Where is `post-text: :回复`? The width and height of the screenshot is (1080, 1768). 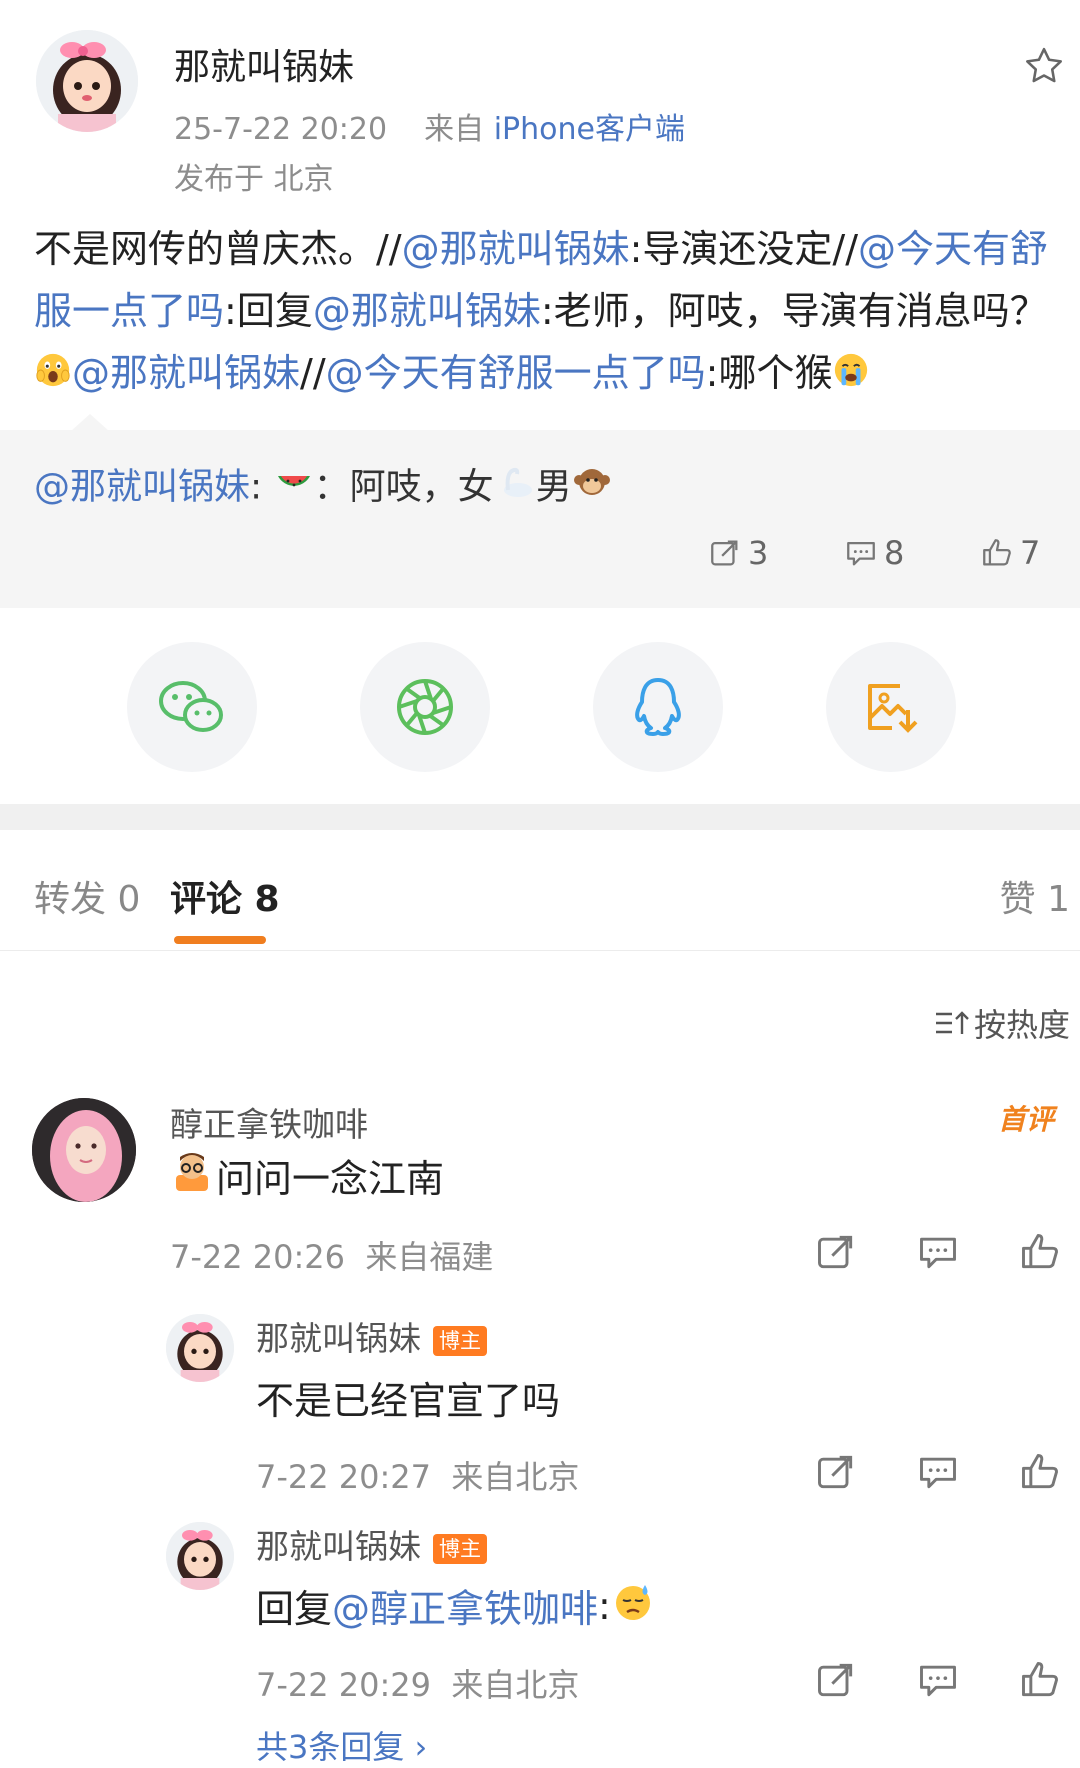 post-text: :回复 is located at coordinates (268, 311).